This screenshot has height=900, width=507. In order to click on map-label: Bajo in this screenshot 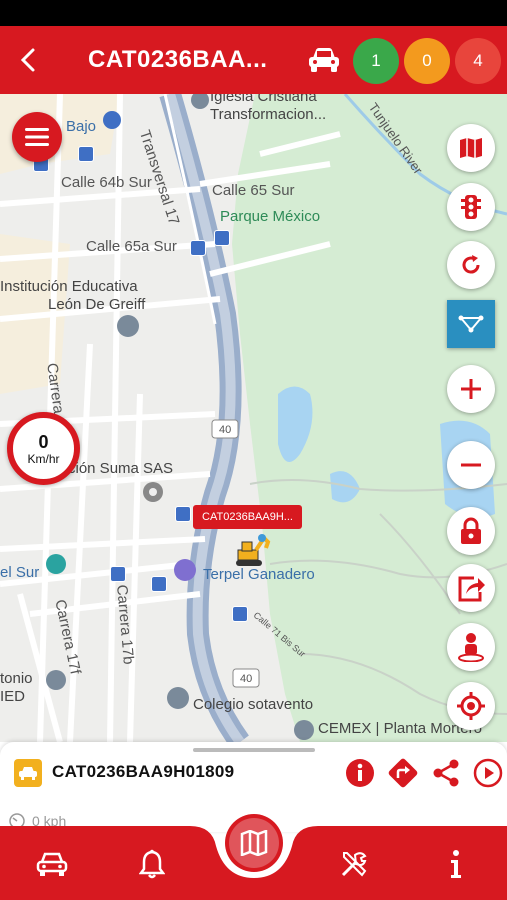, I will do `click(81, 126)`.